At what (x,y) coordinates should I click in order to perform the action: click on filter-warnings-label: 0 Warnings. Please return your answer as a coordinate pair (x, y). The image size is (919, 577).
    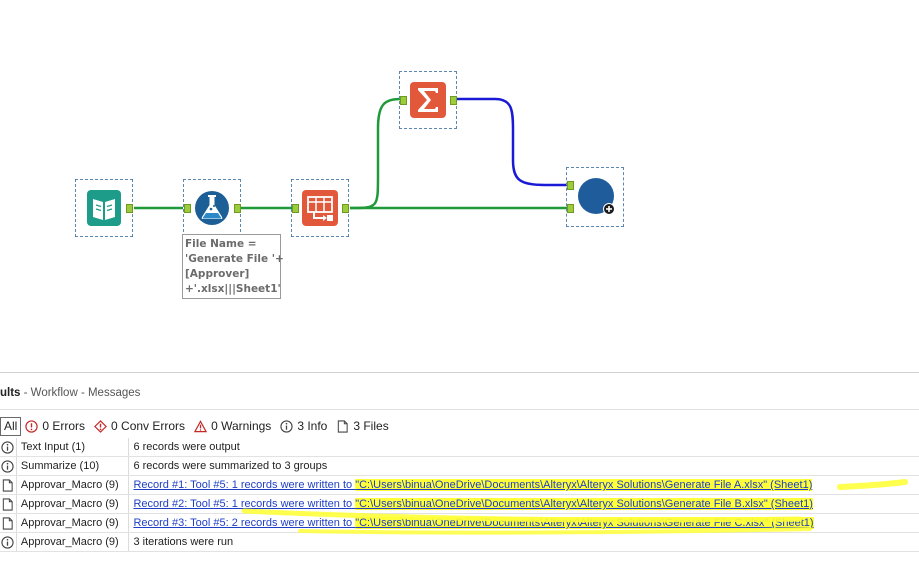
    Looking at the image, I should click on (241, 426).